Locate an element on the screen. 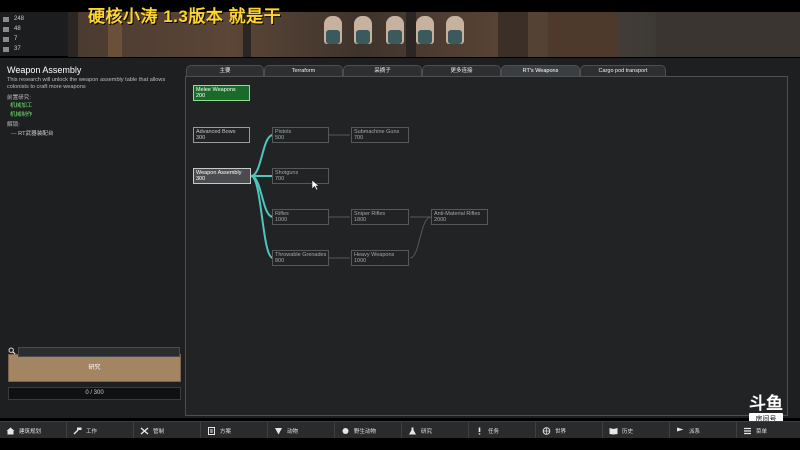 Image resolution: width=800 pixels, height=450 pixels. bottom-tab-world: 世界 is located at coordinates (569, 430).